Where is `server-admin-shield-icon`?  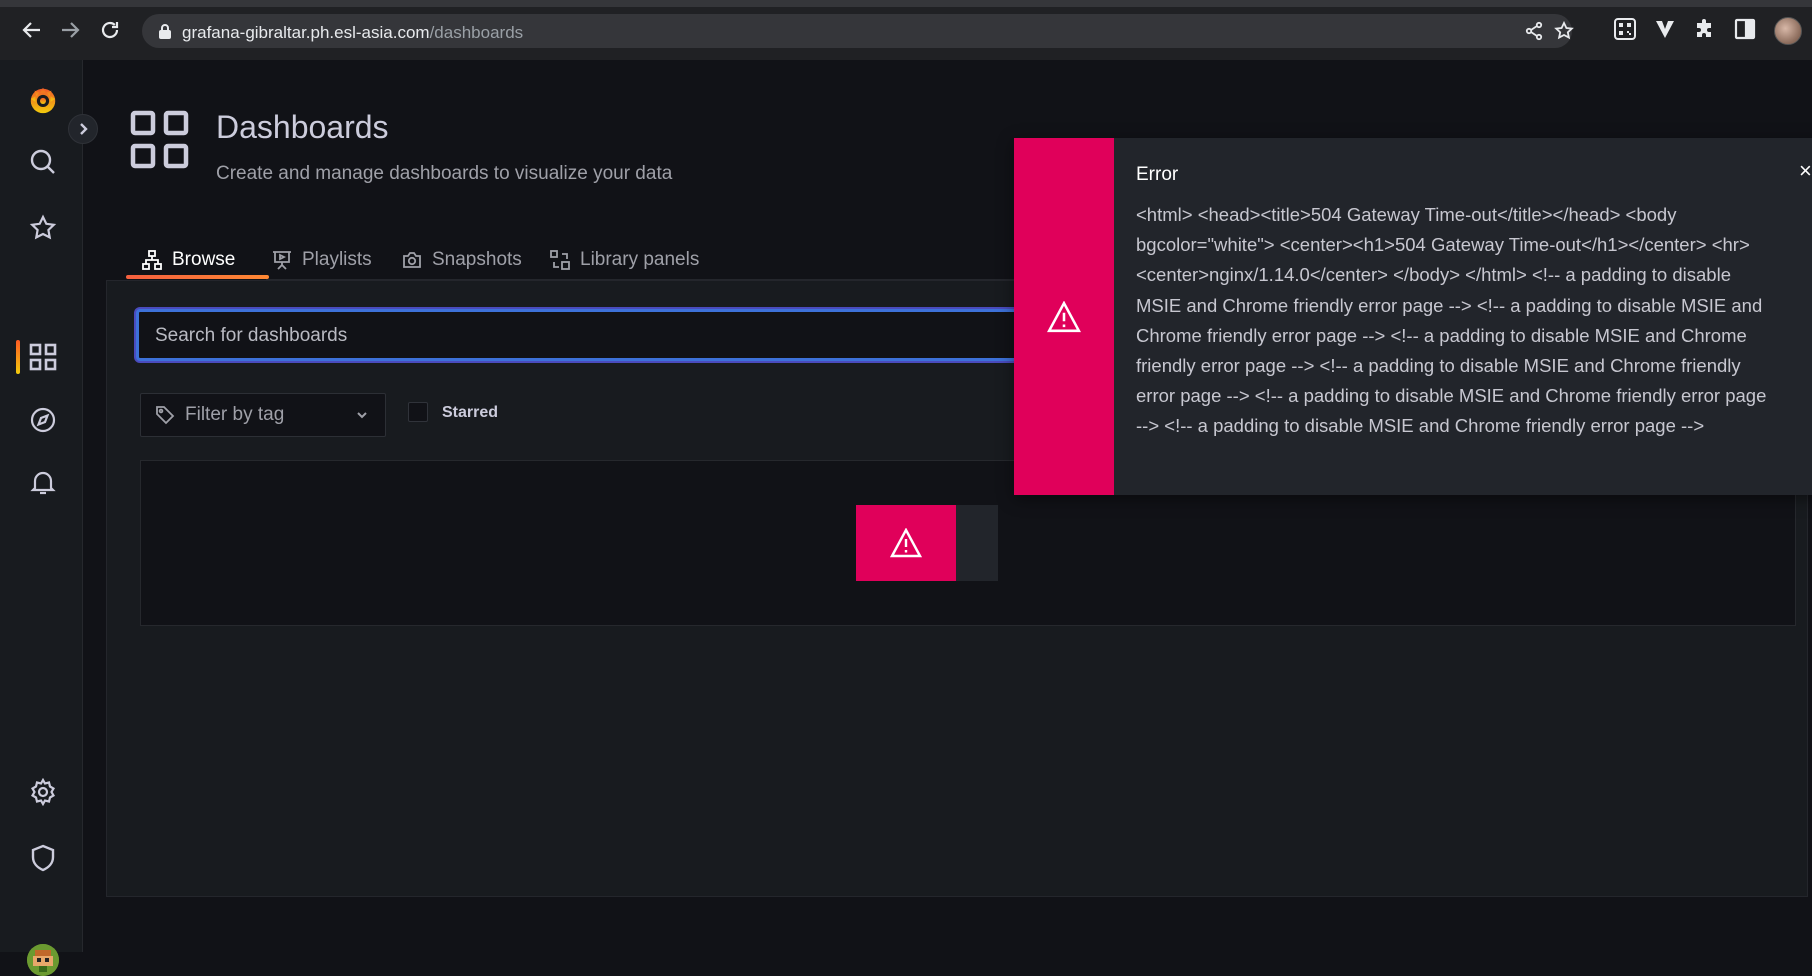 server-admin-shield-icon is located at coordinates (43, 858).